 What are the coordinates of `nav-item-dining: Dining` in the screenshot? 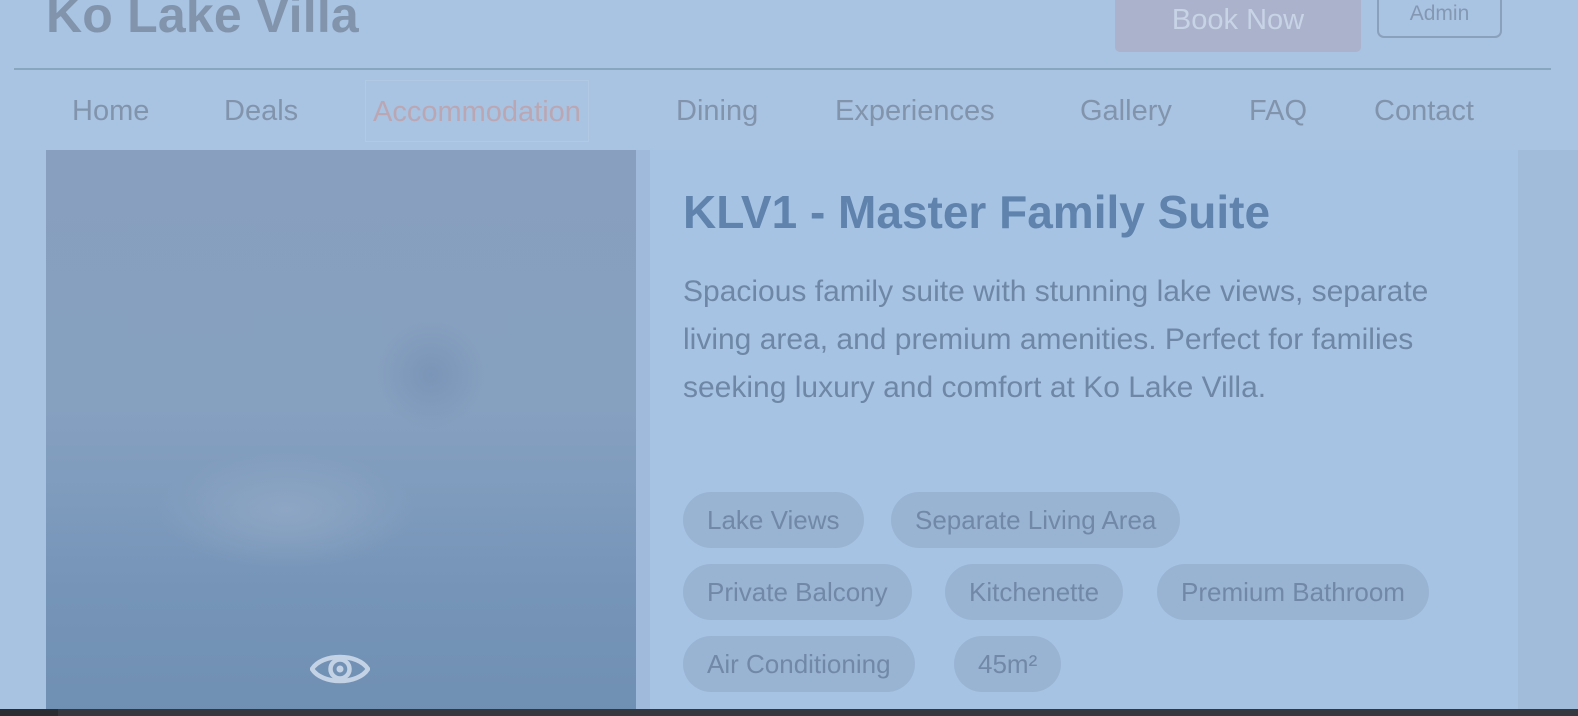 It's located at (717, 111).